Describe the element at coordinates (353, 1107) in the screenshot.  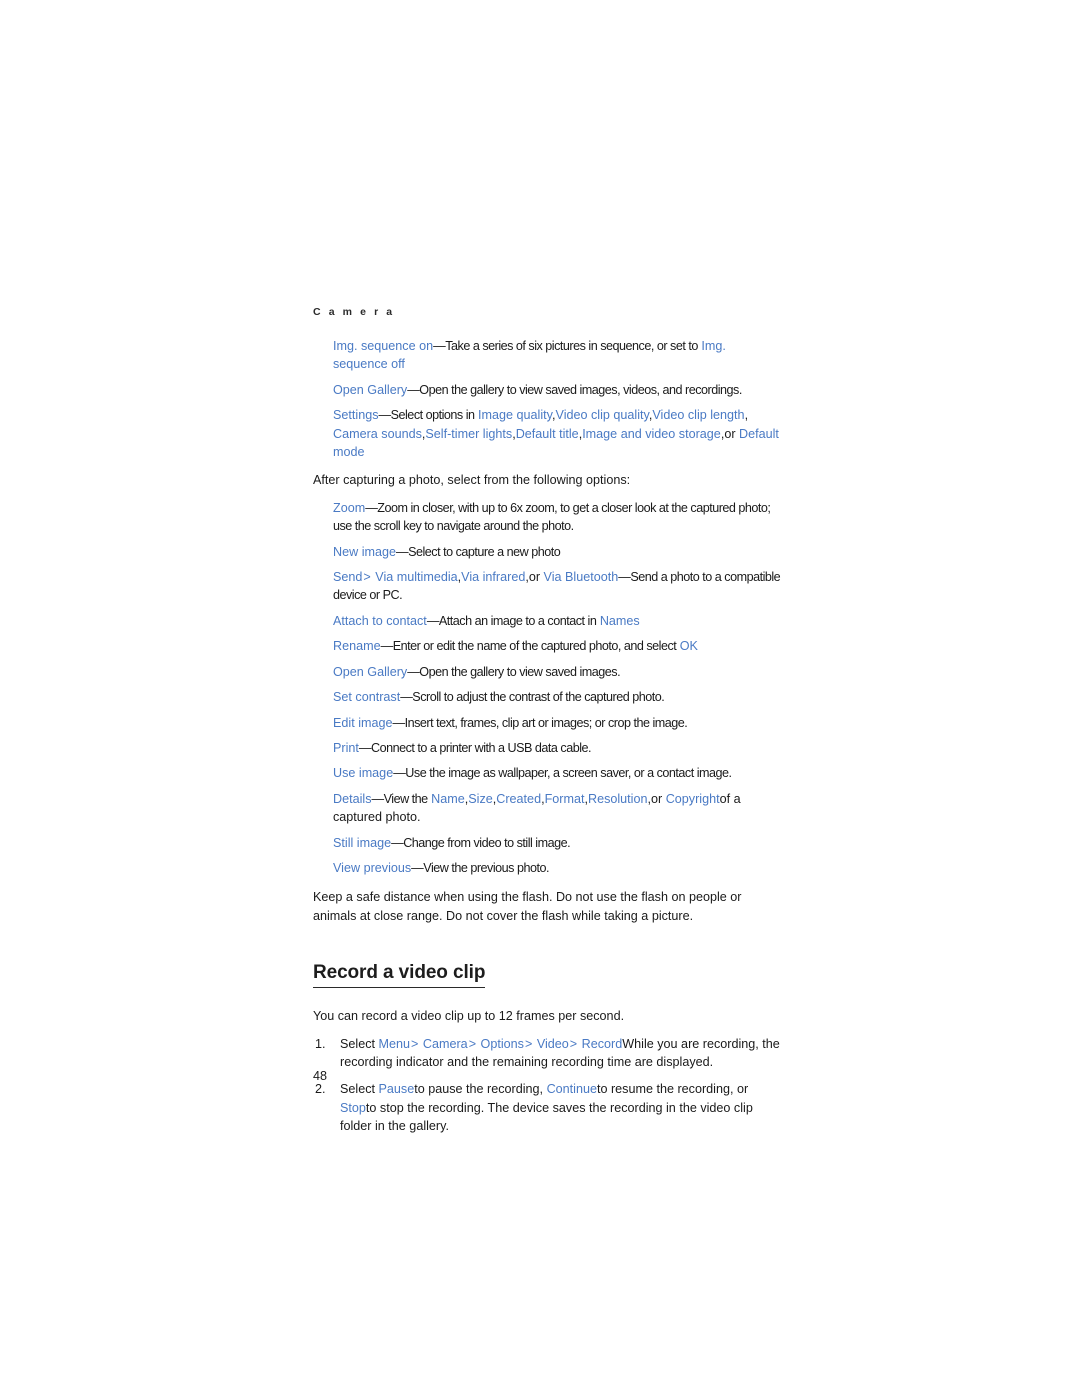
I see `term-stop: Stop` at that location.